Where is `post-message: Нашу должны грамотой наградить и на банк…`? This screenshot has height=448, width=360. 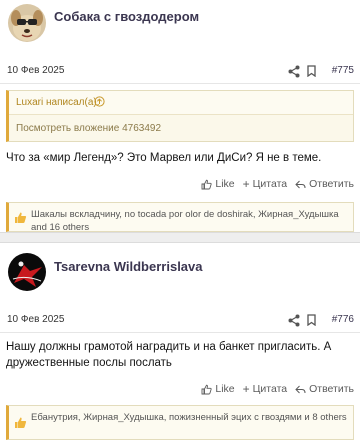
post-message: Нашу должны грамотой наградить и на банк… is located at coordinates (169, 355).